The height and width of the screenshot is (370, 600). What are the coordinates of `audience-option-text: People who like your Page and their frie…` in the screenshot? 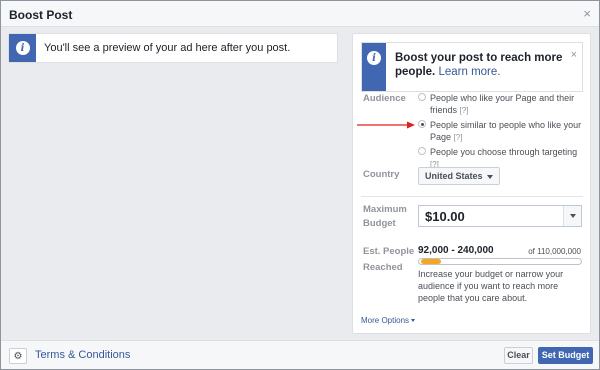 It's located at (502, 104).